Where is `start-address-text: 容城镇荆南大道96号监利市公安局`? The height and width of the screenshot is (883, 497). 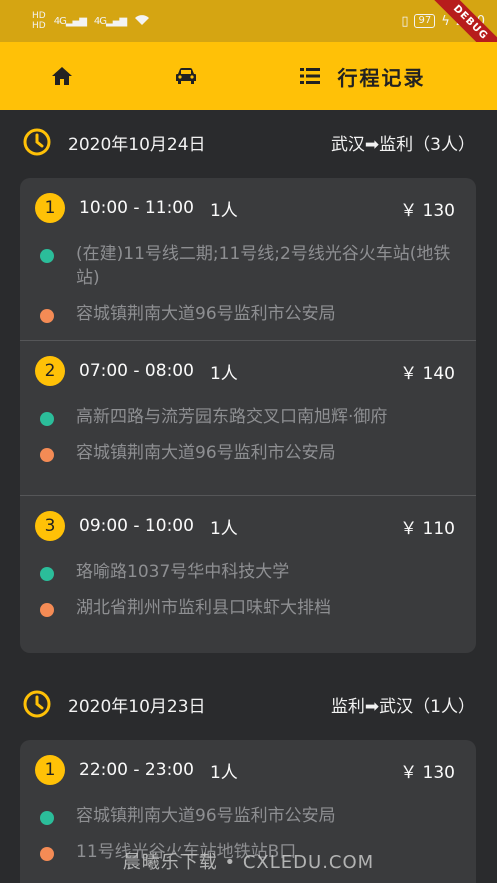
start-address-text: 容城镇荆南大道96号监利市公安局 is located at coordinates (206, 816).